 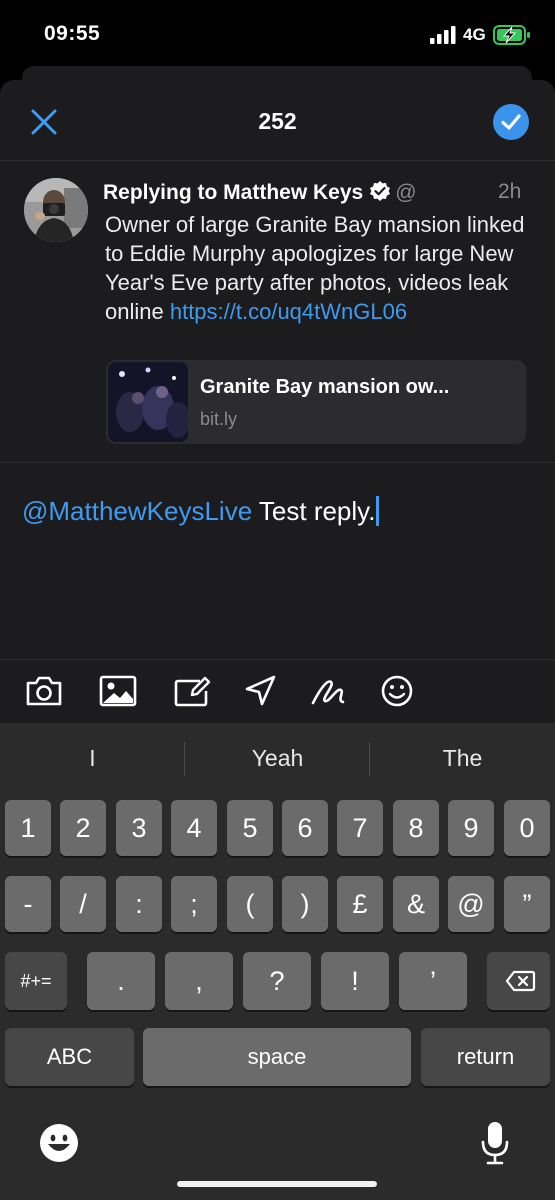 What do you see at coordinates (261, 691) in the screenshot?
I see `location-icon` at bounding box center [261, 691].